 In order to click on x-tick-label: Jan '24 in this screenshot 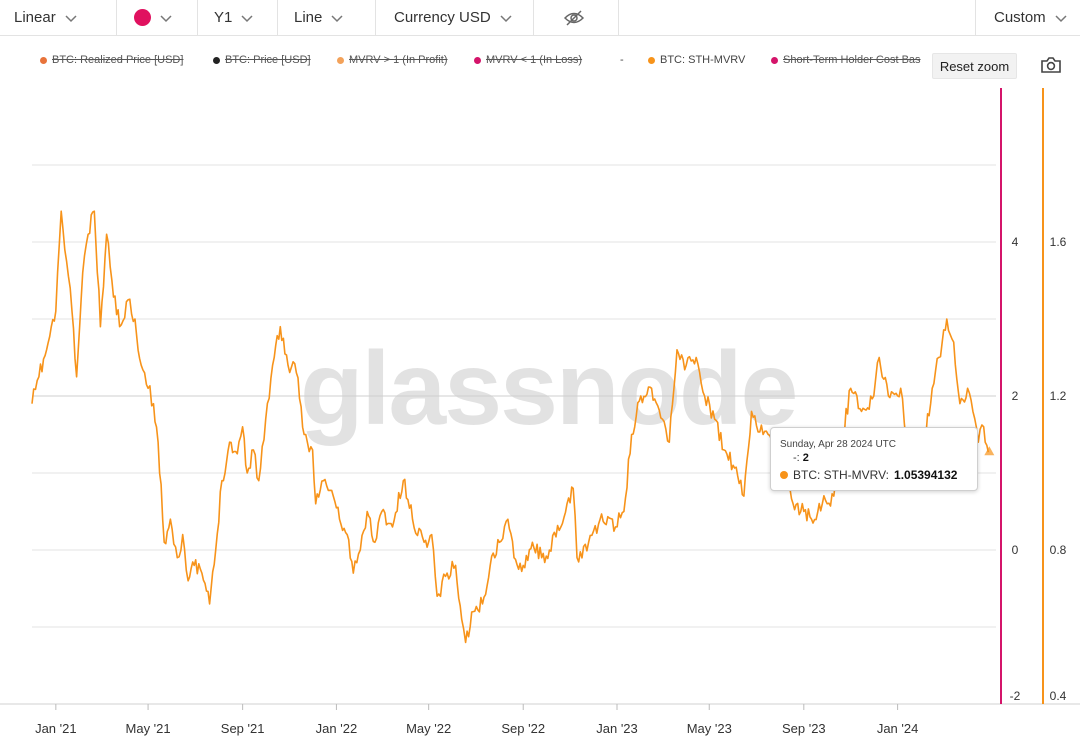, I will do `click(898, 728)`.